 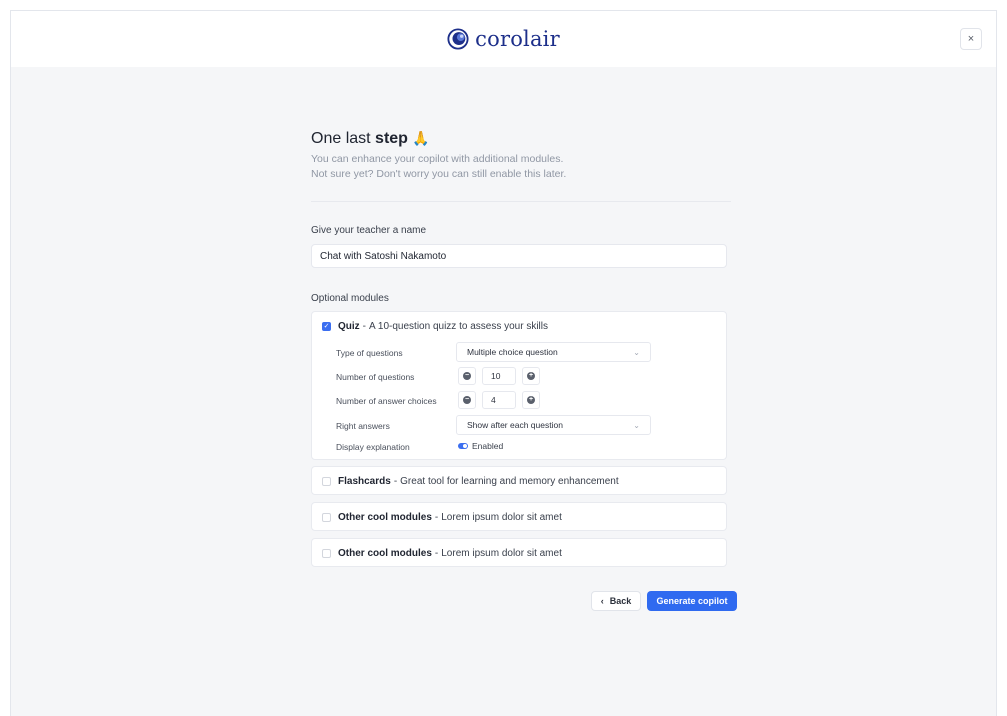 I want to click on optional-modules-label: Optional modules, so click(x=350, y=298).